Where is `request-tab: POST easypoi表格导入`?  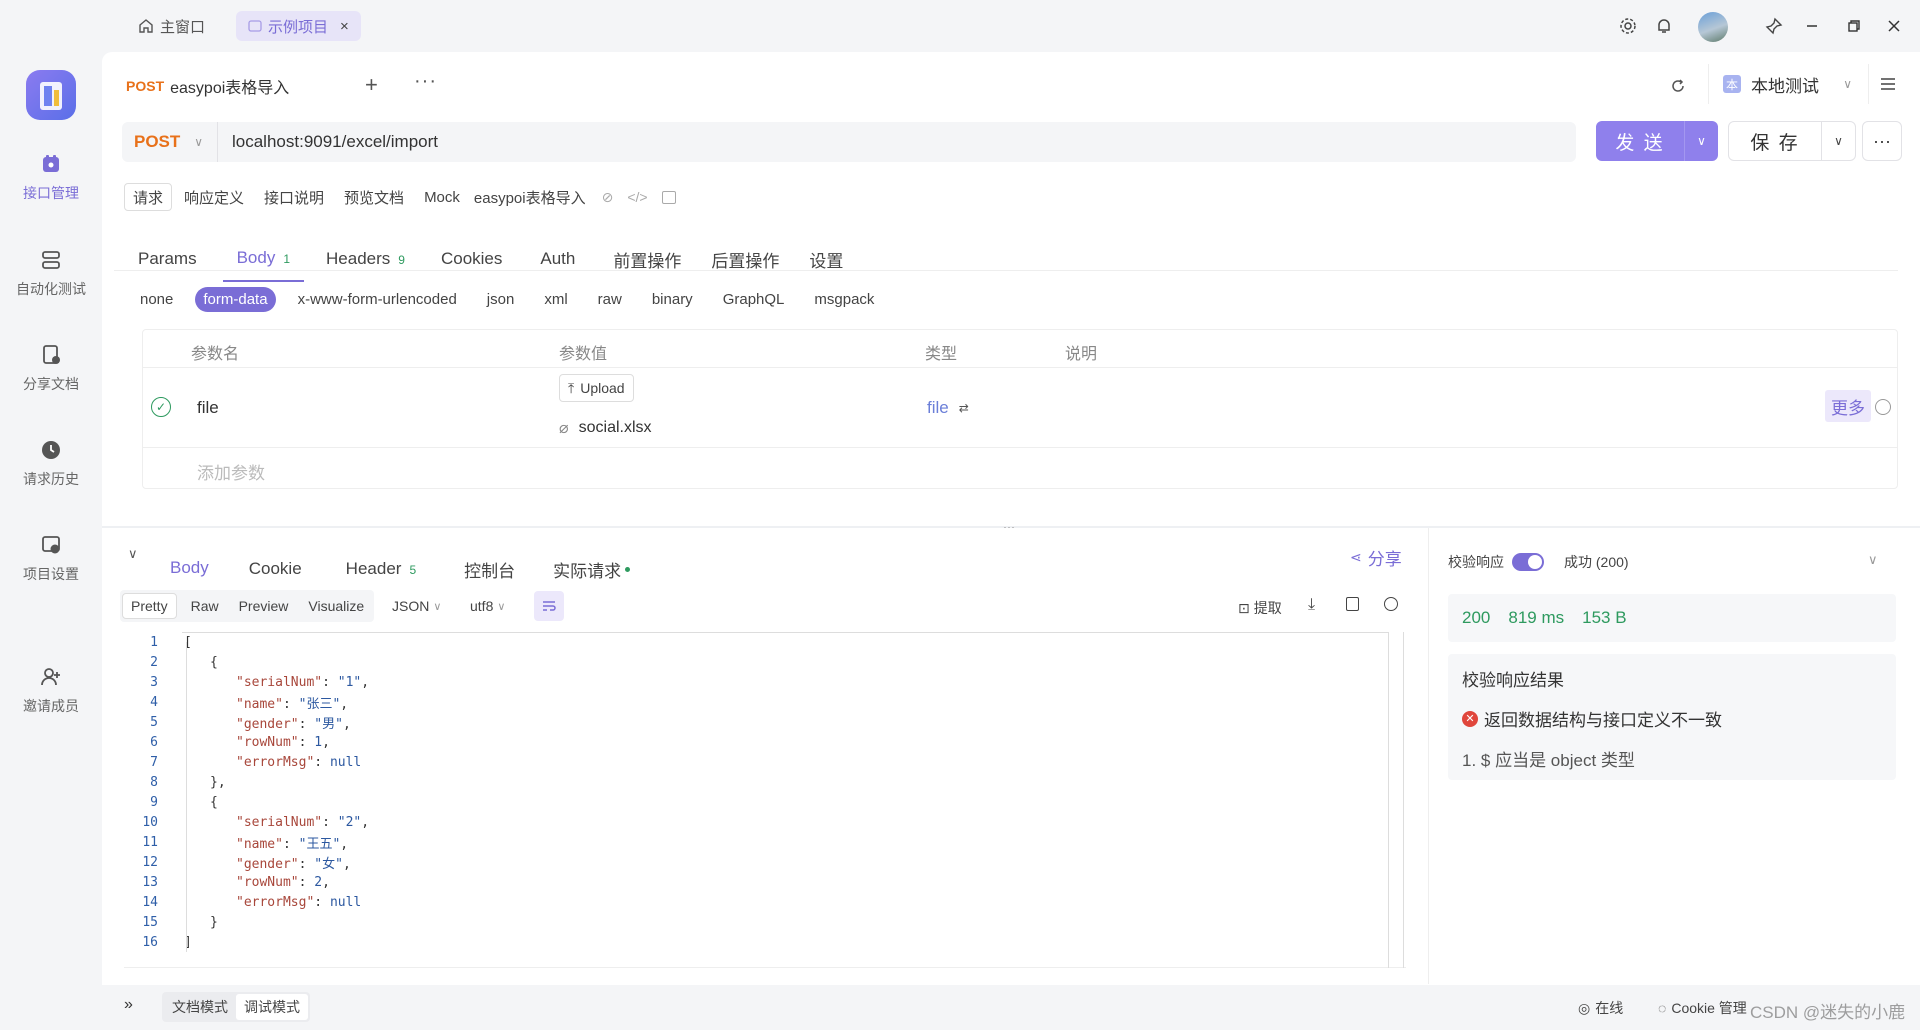 request-tab: POST easypoi表格导入 is located at coordinates (229, 87).